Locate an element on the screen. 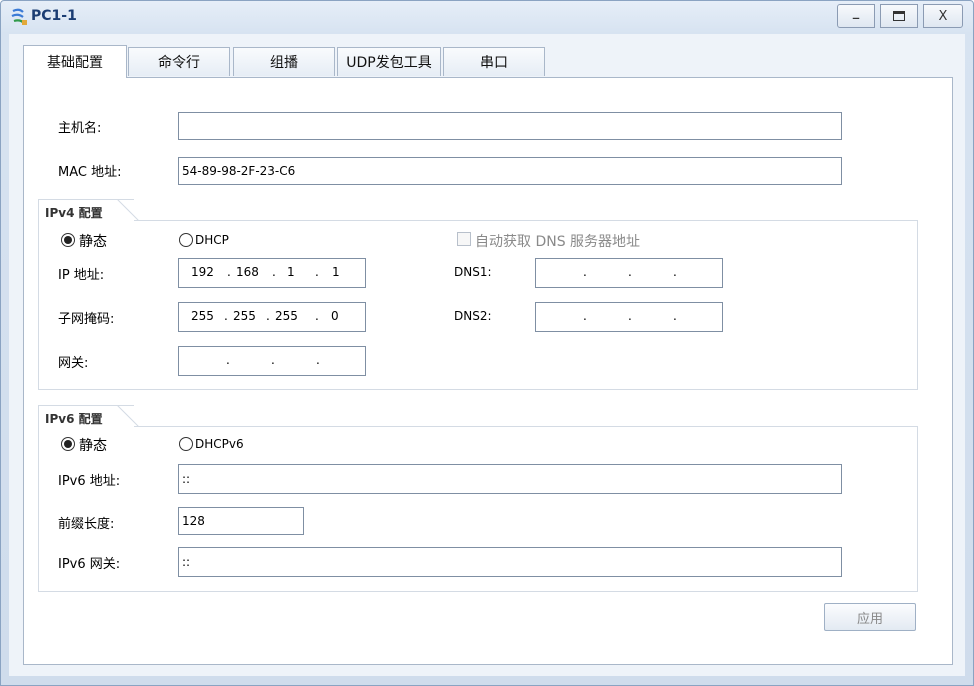  dns1-input: . . . is located at coordinates (629, 273).